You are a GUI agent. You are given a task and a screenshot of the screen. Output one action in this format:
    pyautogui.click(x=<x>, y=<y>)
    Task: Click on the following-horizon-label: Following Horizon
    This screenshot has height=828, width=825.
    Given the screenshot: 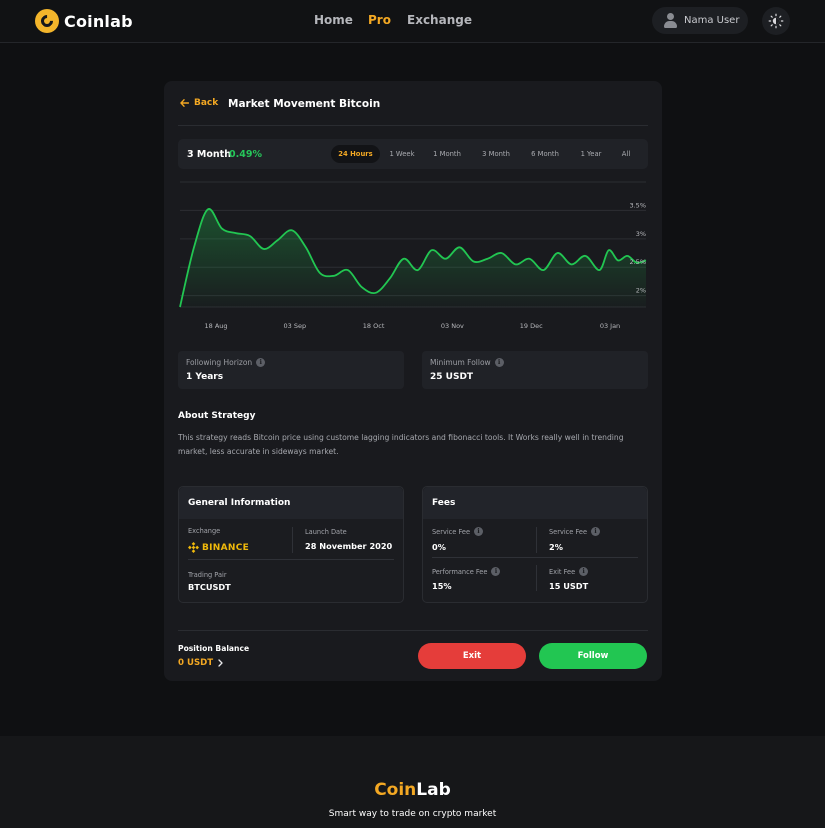 What is the action you would take?
    pyautogui.click(x=219, y=362)
    